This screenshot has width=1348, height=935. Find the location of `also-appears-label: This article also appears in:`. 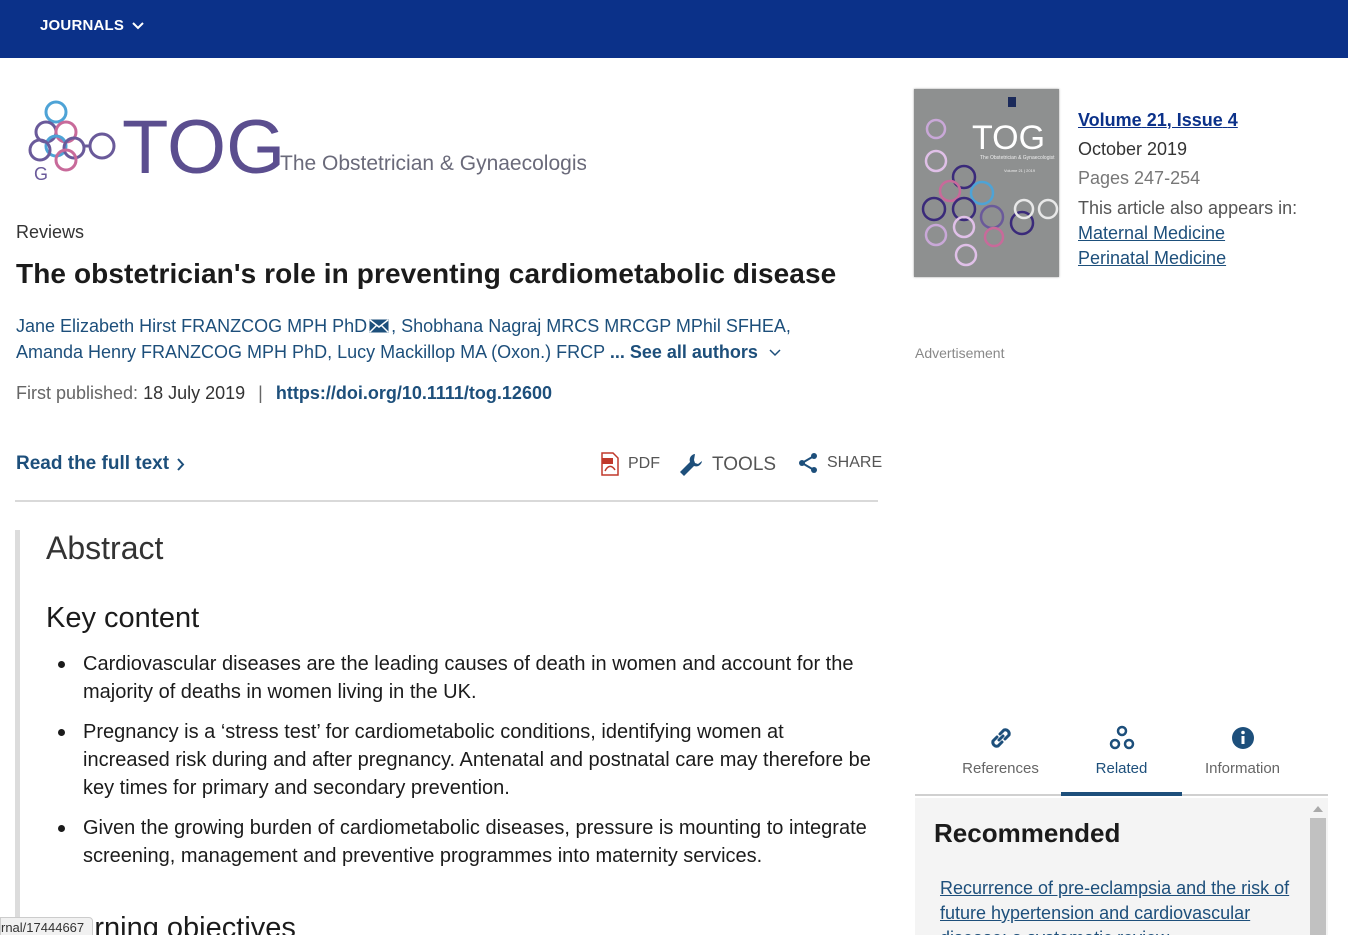

also-appears-label: This article also appears in: is located at coordinates (1188, 208).